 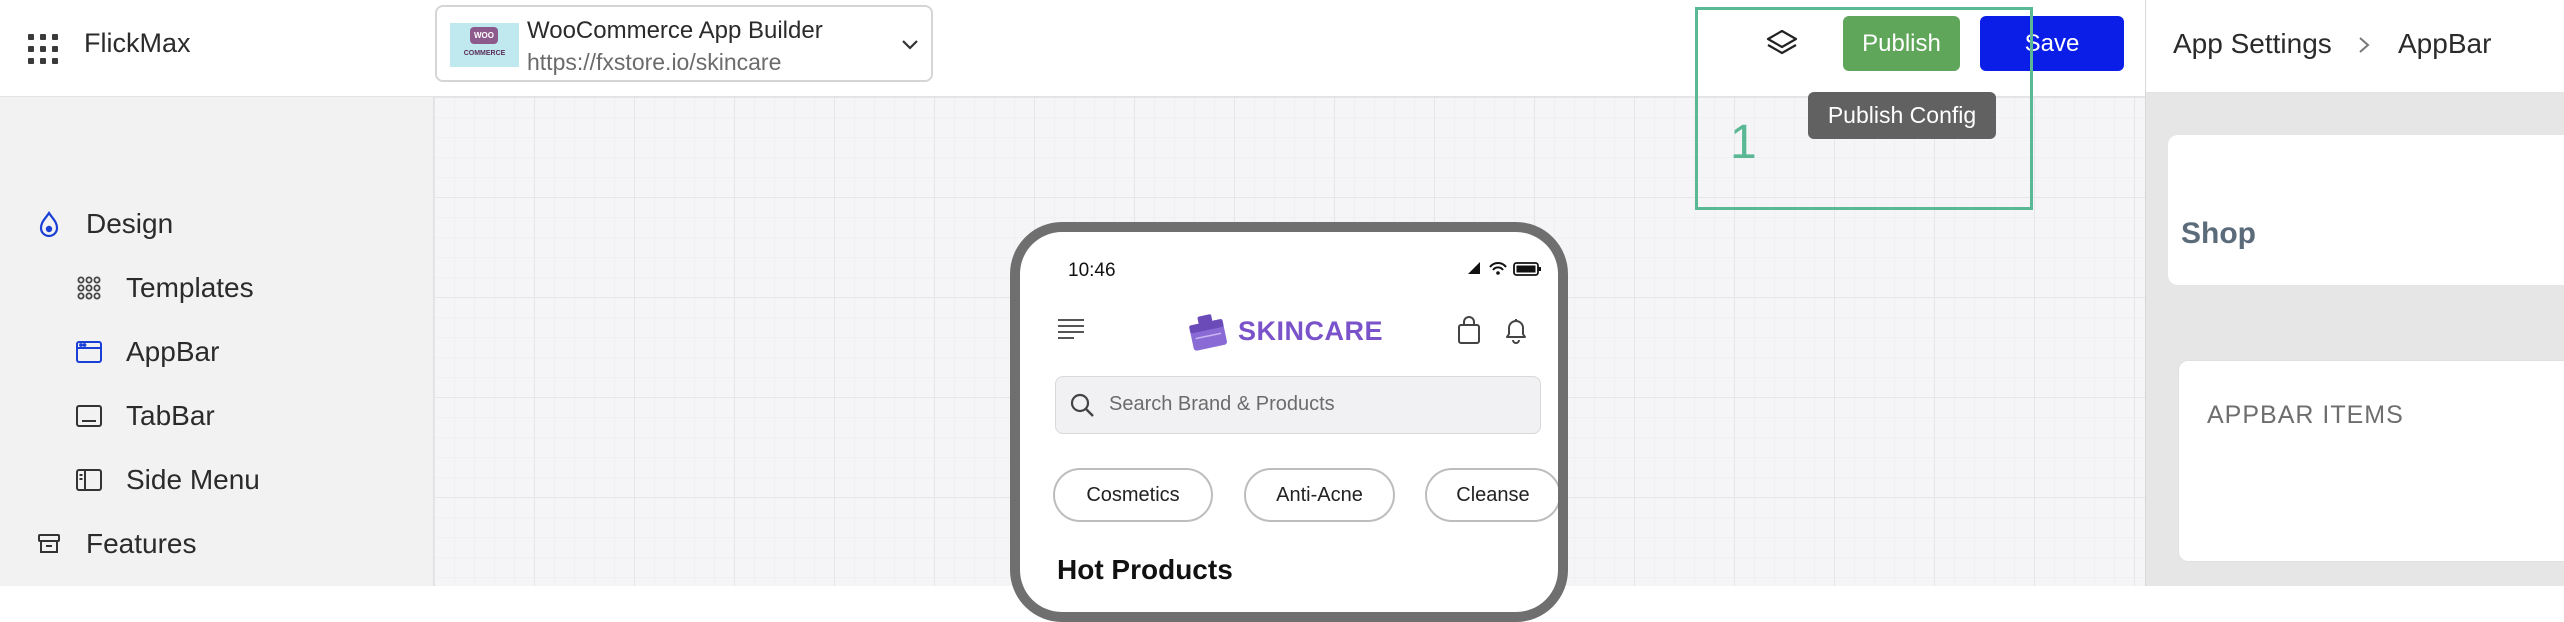 I want to click on menu-icon, so click(x=1071, y=329).